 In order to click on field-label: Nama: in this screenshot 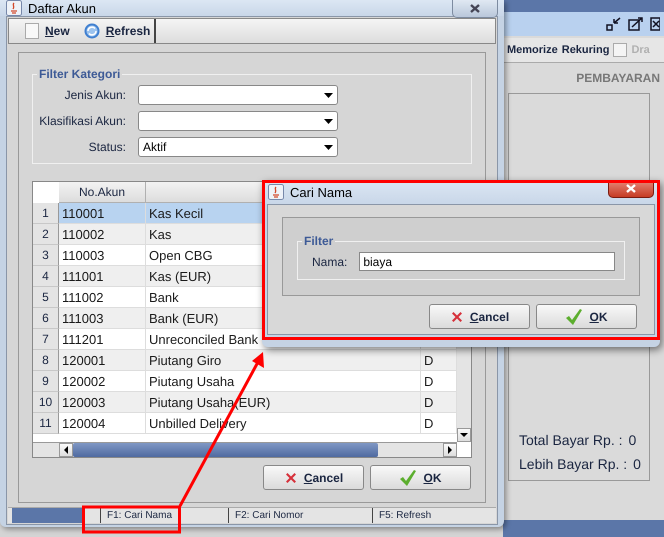, I will do `click(330, 261)`.